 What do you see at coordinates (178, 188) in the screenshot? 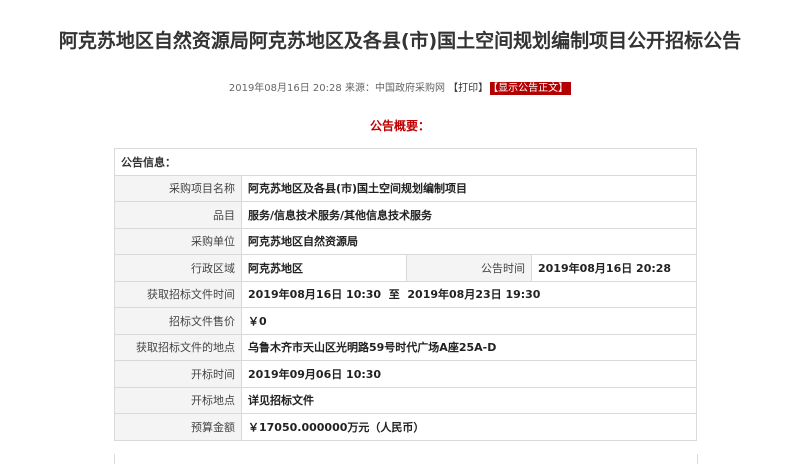
I see `row-label: 采购项目名称` at bounding box center [178, 188].